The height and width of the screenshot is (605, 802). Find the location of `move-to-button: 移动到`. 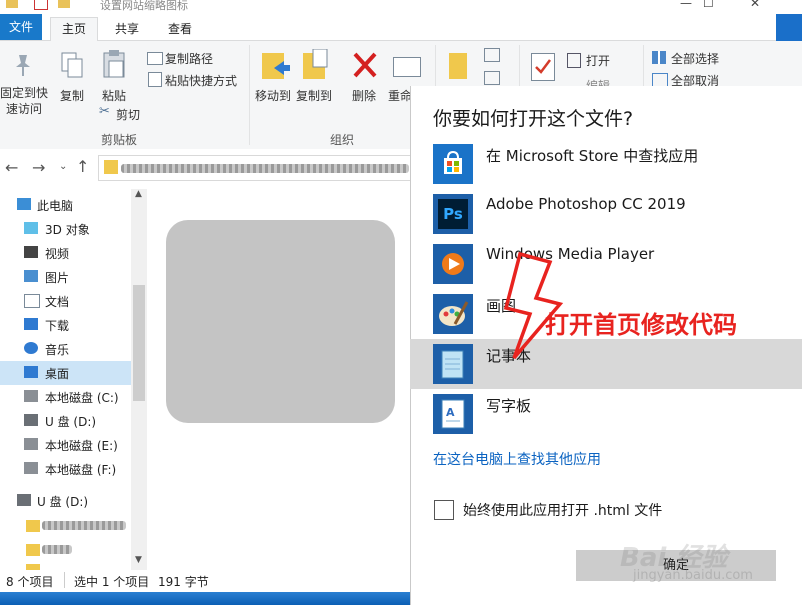

move-to-button: 移动到 is located at coordinates (273, 95).